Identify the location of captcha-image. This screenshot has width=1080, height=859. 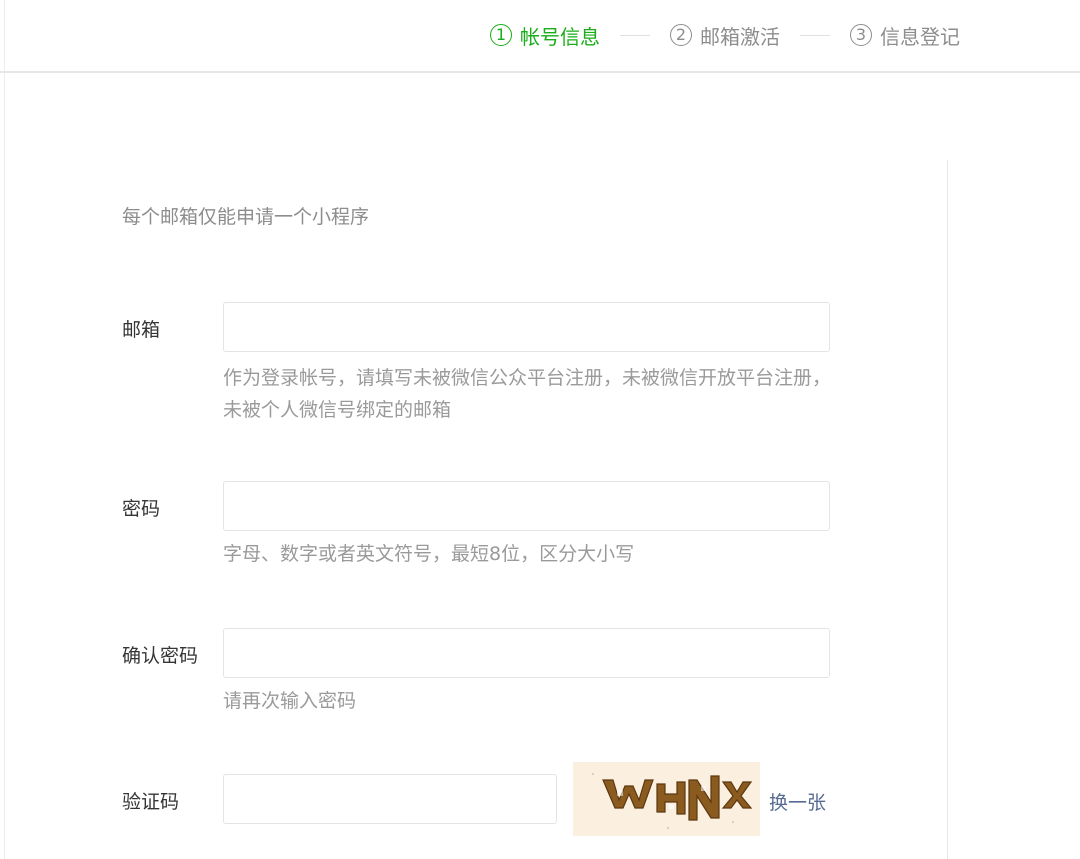
(666, 799).